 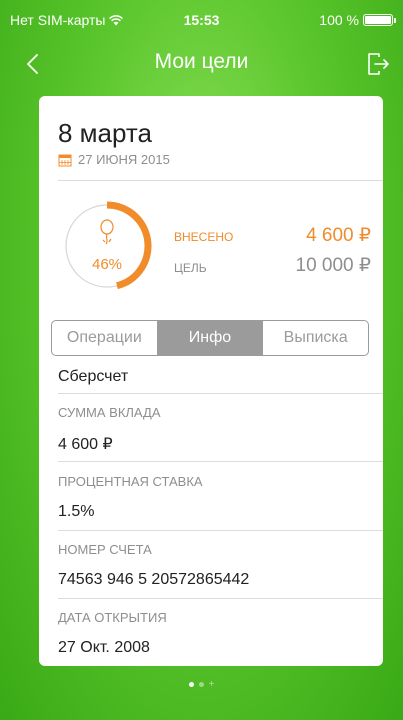 I want to click on page-title: Мои цели, so click(x=201, y=61).